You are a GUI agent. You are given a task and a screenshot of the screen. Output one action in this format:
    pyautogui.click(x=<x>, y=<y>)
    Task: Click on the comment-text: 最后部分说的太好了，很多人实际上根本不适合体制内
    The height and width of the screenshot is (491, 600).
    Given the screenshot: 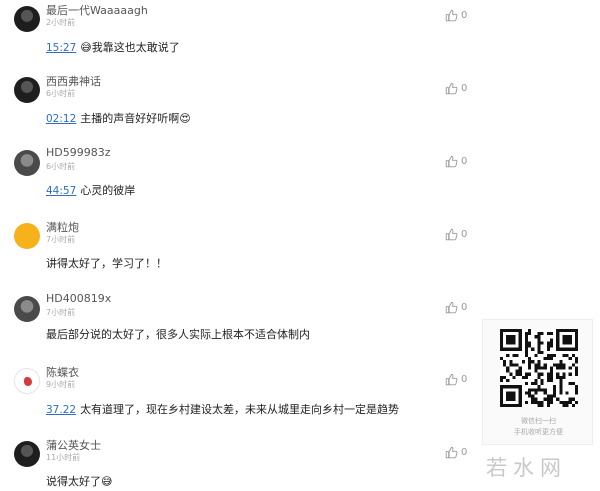 What is the action you would take?
    pyautogui.click(x=178, y=334)
    